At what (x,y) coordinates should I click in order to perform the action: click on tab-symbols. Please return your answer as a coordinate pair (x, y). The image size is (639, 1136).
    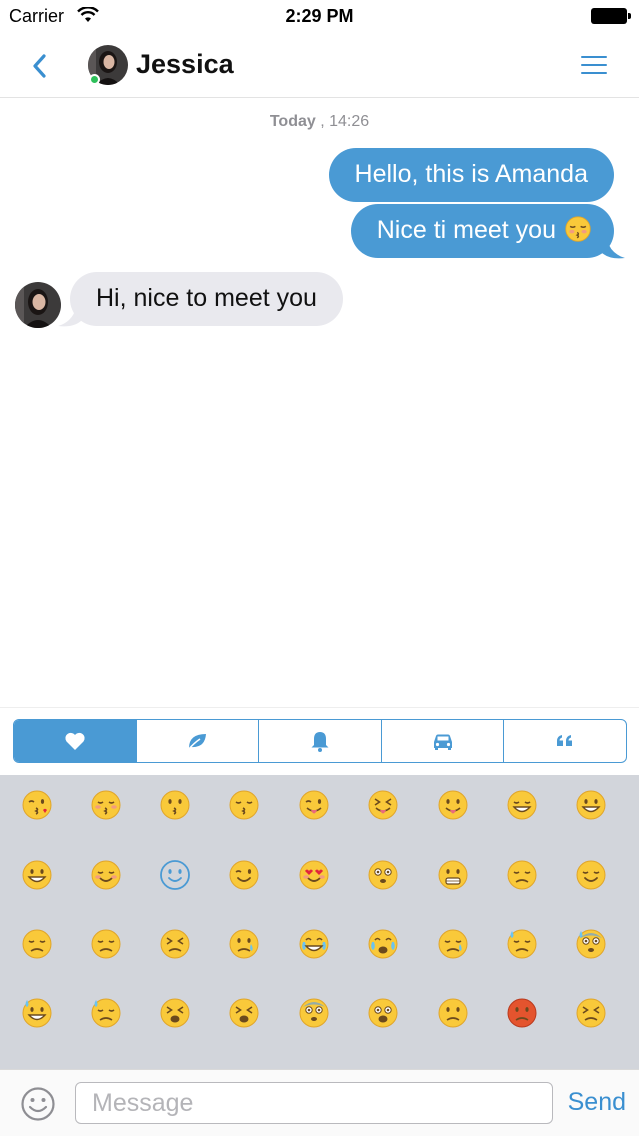
    Looking at the image, I should click on (564, 741).